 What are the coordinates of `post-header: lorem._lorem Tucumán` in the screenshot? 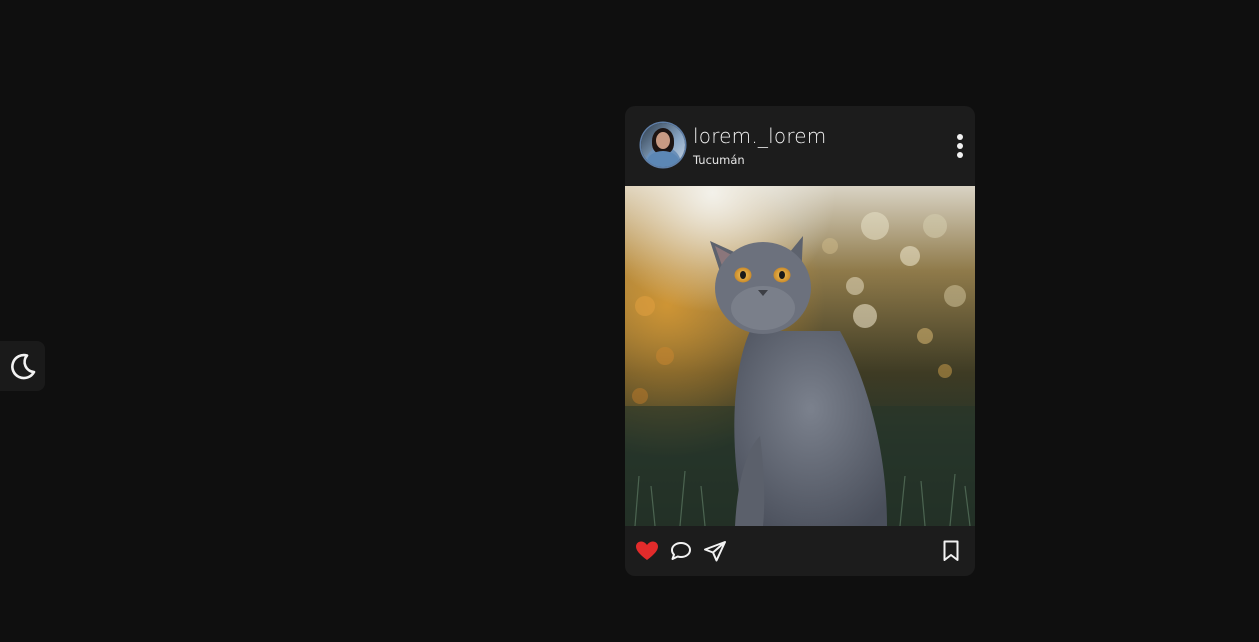 It's located at (800, 146).